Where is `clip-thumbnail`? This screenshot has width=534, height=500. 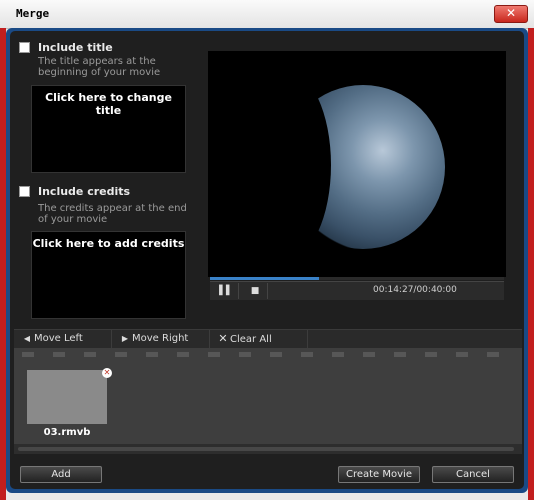 clip-thumbnail is located at coordinates (67, 397).